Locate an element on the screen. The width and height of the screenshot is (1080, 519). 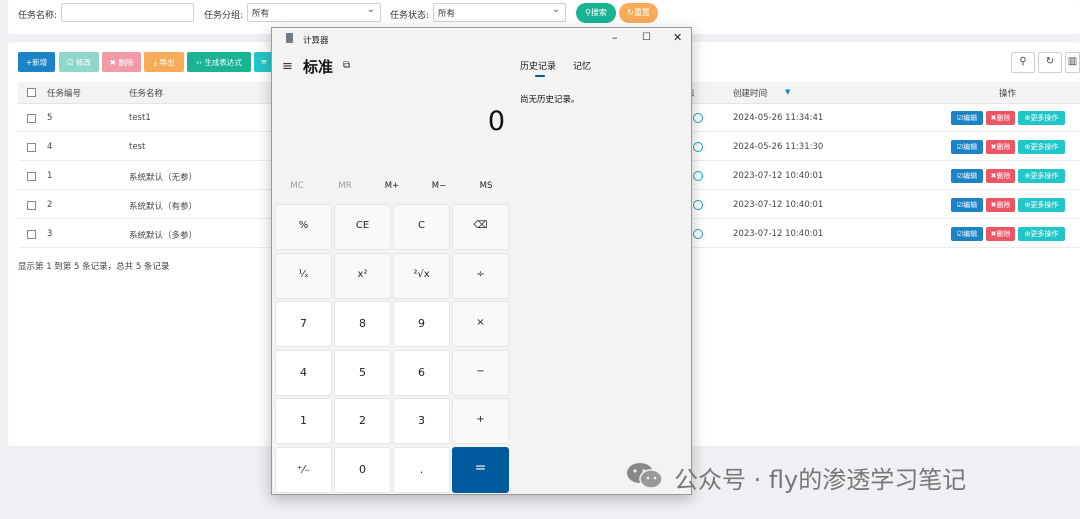
key-3-0: 4 is located at coordinates (303, 372).